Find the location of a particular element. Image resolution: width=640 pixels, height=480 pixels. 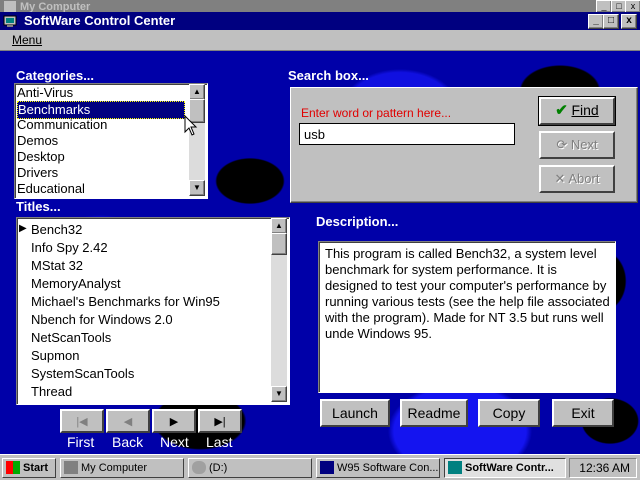

list-item: NetScanTools is located at coordinates (71, 338).